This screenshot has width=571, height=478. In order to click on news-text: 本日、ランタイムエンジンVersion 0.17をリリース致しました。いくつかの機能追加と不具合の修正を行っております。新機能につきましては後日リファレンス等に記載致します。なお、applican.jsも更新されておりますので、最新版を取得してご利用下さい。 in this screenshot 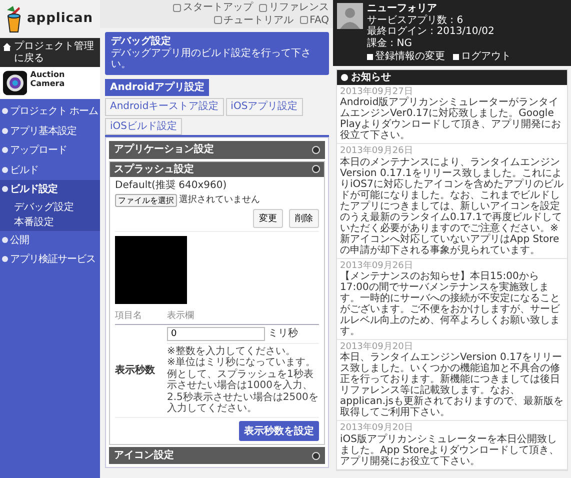, I will do `click(452, 385)`.